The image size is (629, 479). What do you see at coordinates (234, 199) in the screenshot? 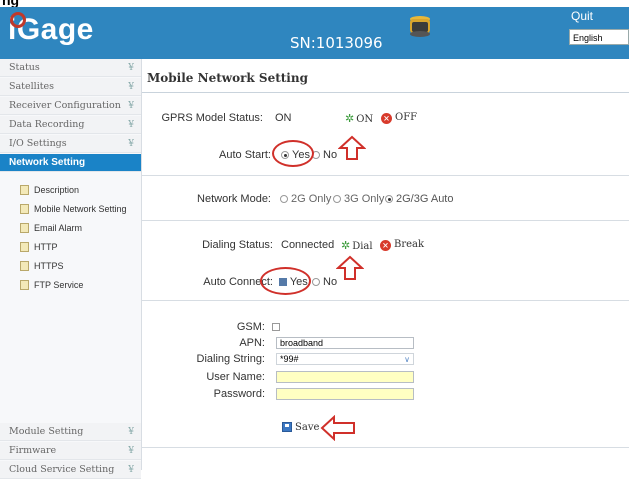
I see `network-mode-label: Network Mode:` at bounding box center [234, 199].